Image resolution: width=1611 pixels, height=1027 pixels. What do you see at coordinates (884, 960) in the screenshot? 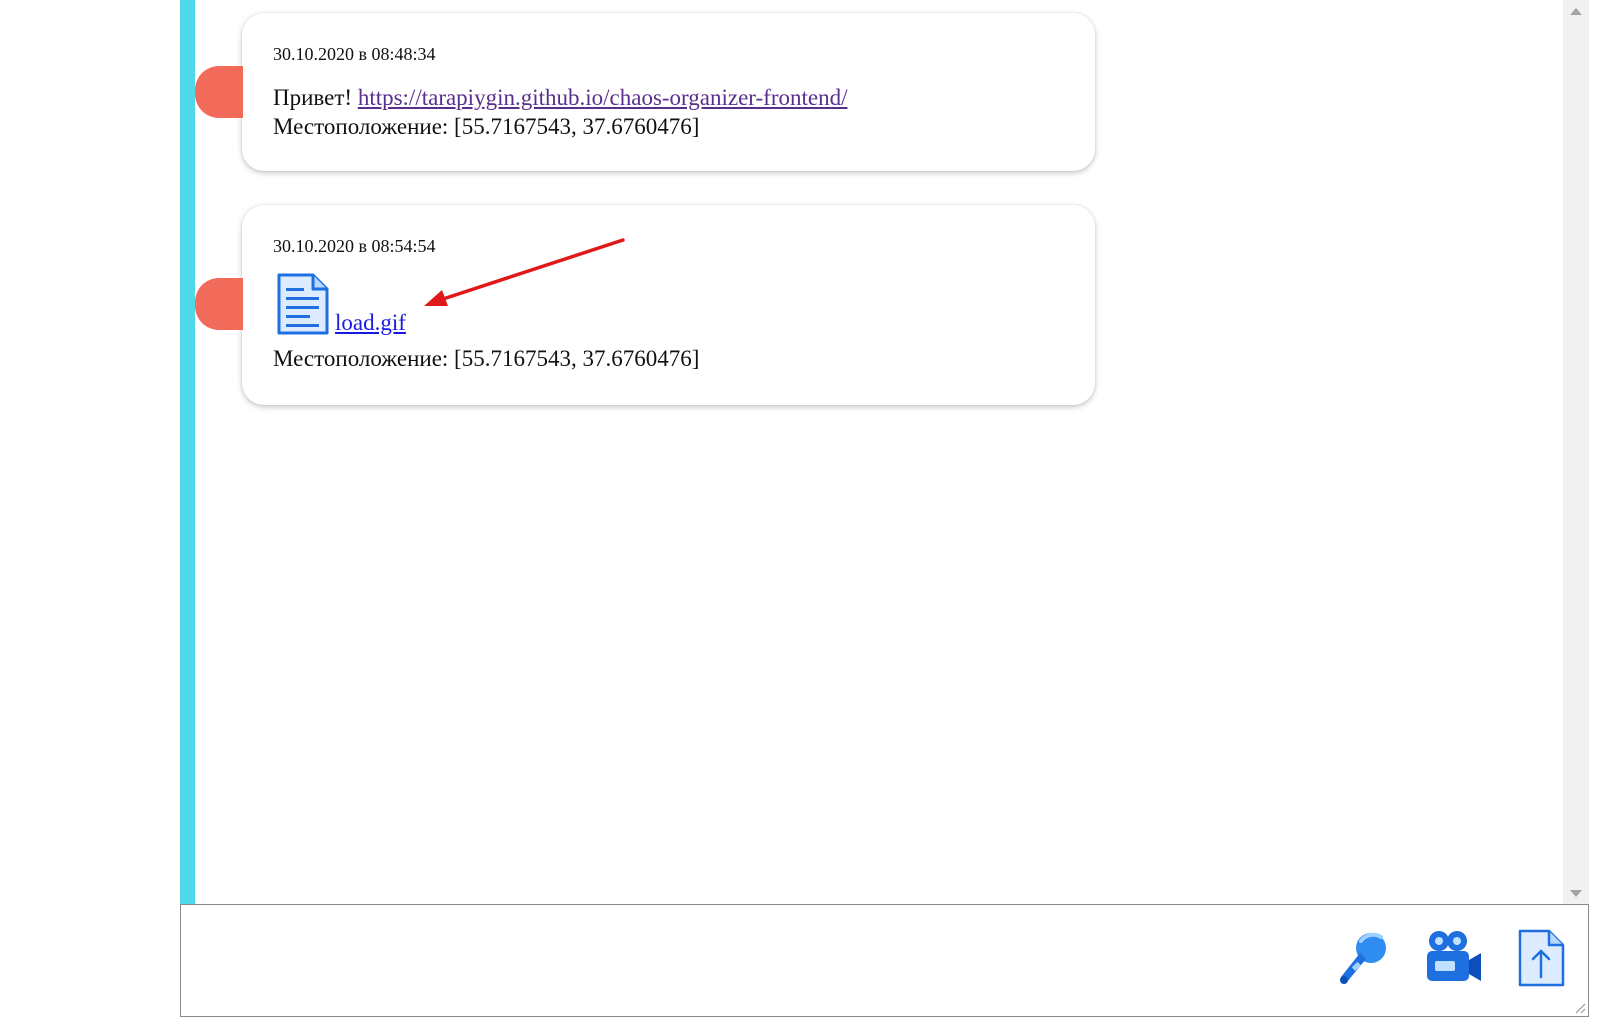
I see `message-composer` at bounding box center [884, 960].